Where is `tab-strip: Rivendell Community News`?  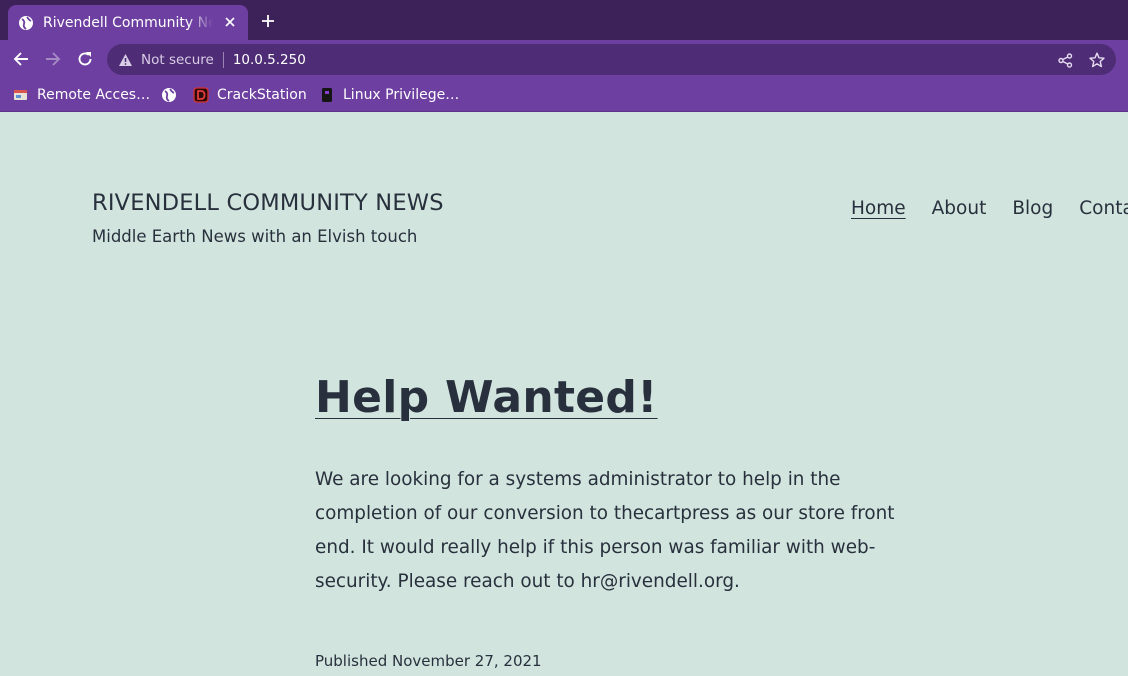
tab-strip: Rivendell Community News is located at coordinates (564, 20).